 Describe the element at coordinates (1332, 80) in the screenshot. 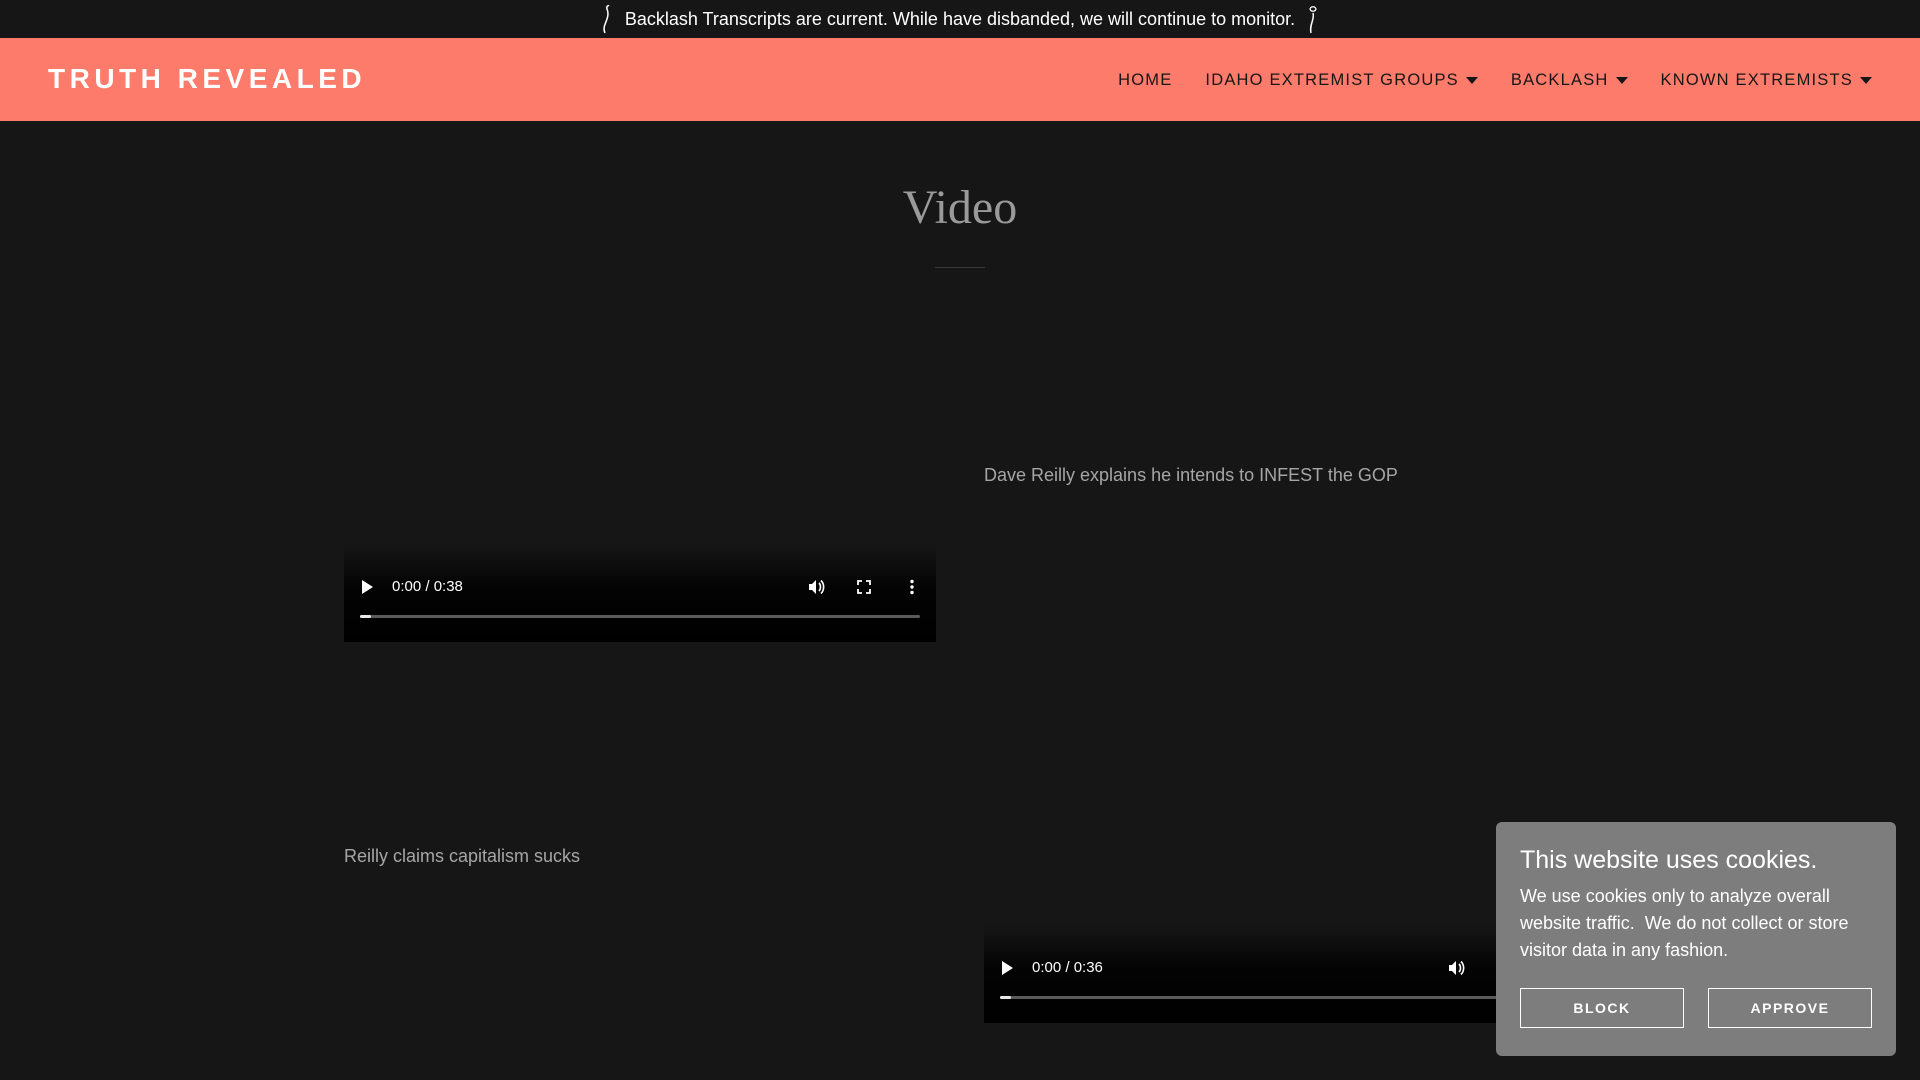

I see `nav-label-idaho-extremist-groups: IDAHO EXTREMIST GROUPS` at that location.